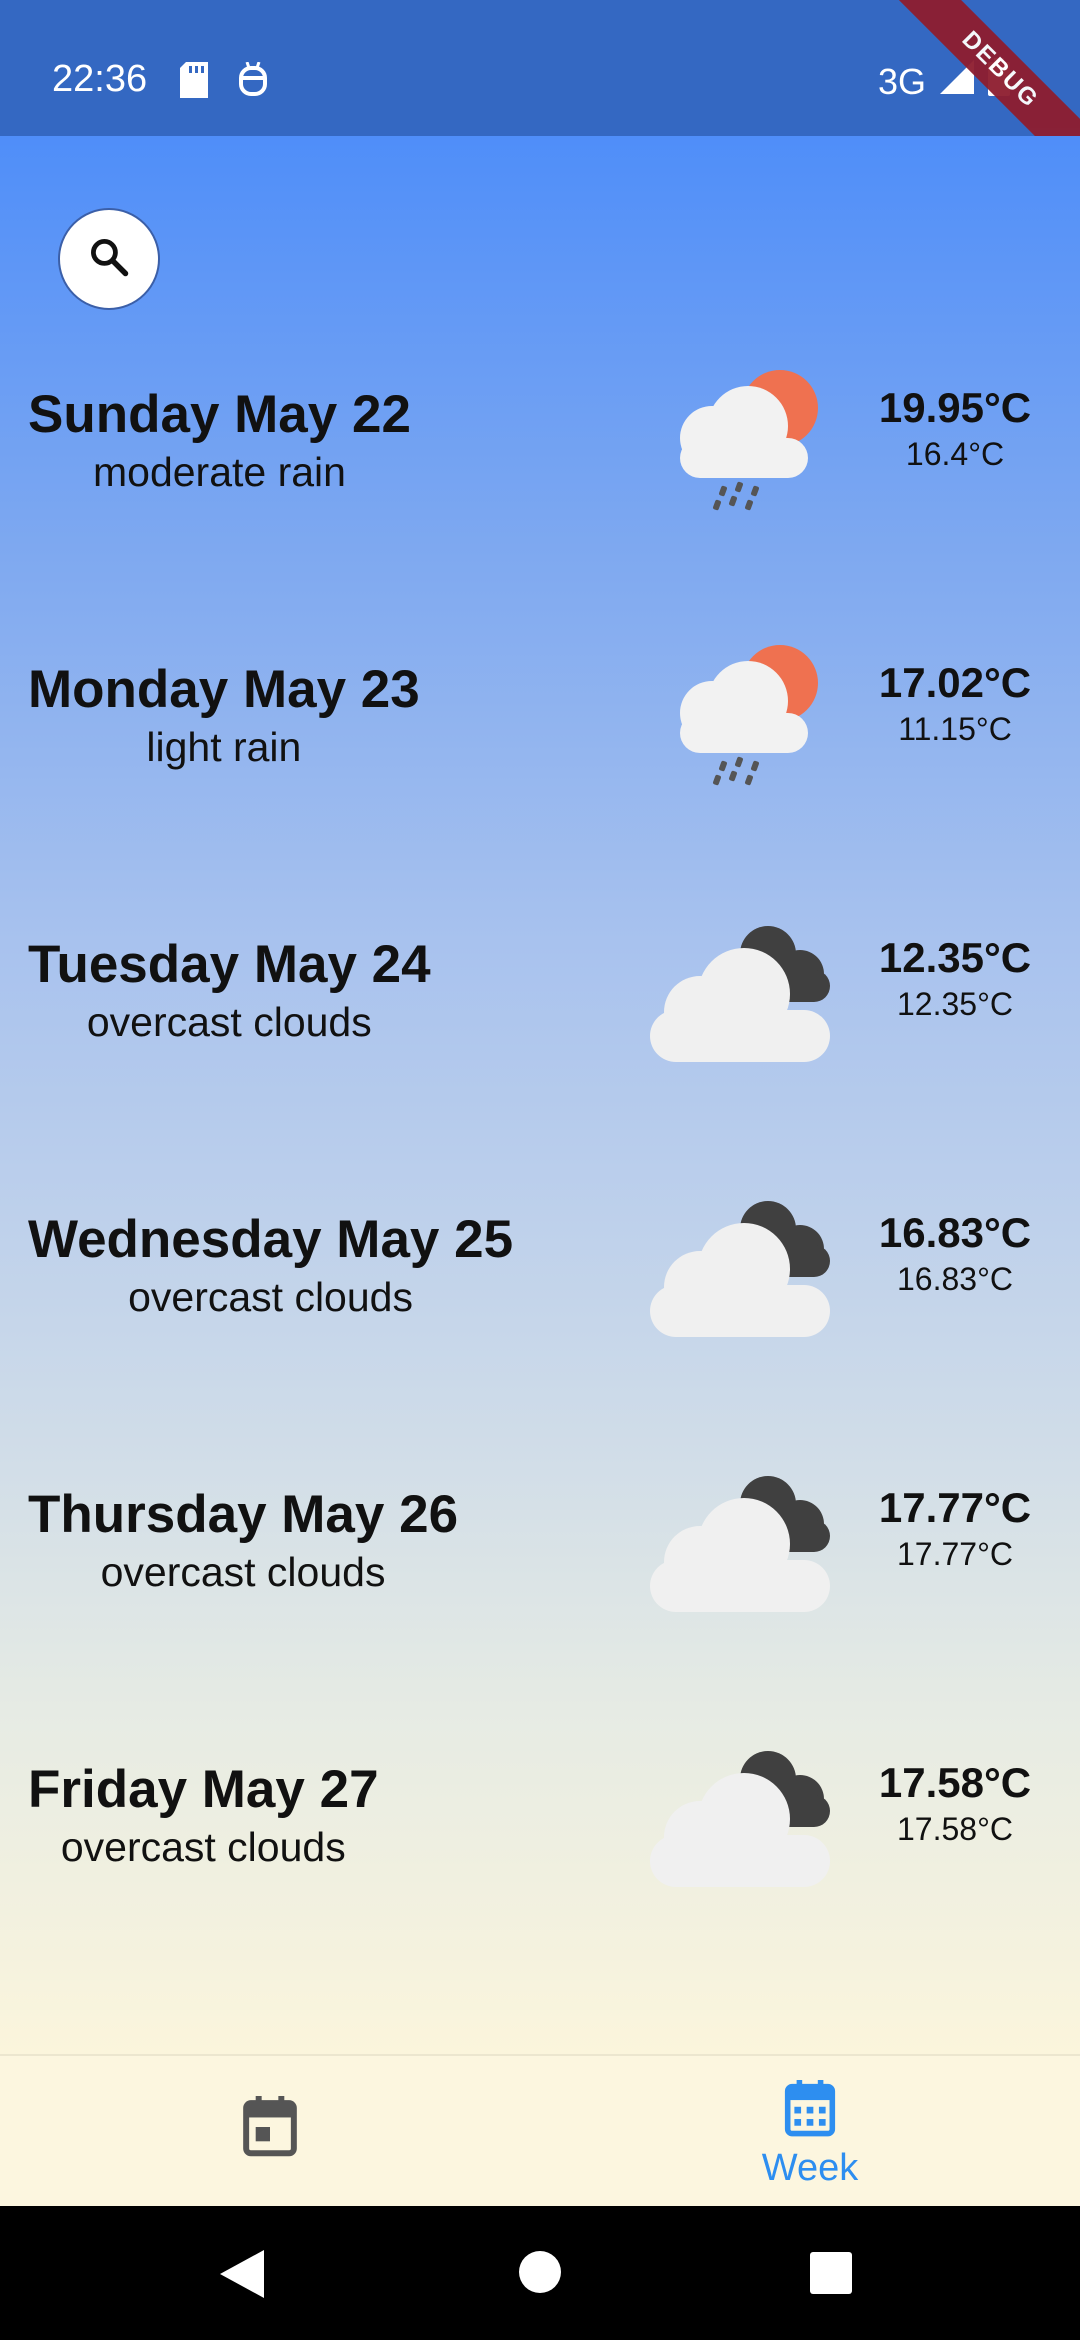  What do you see at coordinates (955, 1782) in the screenshot?
I see `temp-max: 17.58°C` at bounding box center [955, 1782].